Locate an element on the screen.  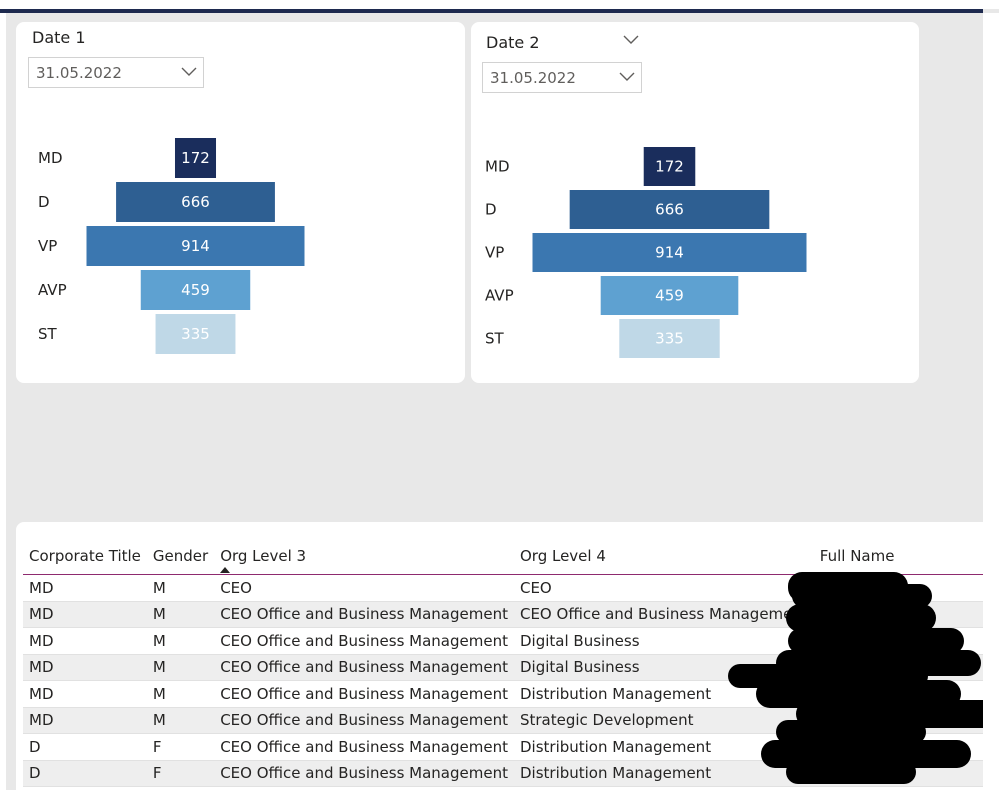
column-header-full-name: Full Name is located at coordinates (898, 556).